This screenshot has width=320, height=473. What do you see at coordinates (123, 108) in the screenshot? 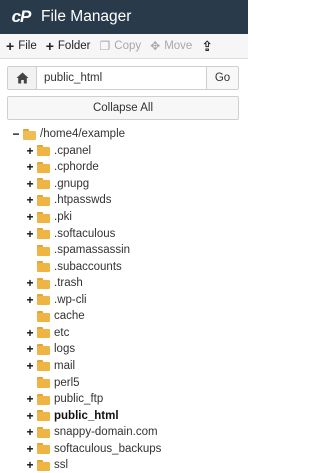
I see `collapse-all-button: Collapse All` at bounding box center [123, 108].